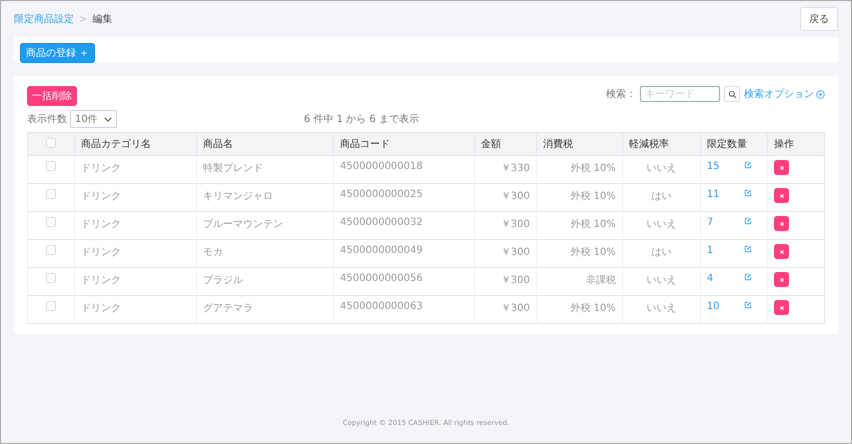  Describe the element at coordinates (661, 144) in the screenshot. I see `column-header: 軽減税率` at that location.